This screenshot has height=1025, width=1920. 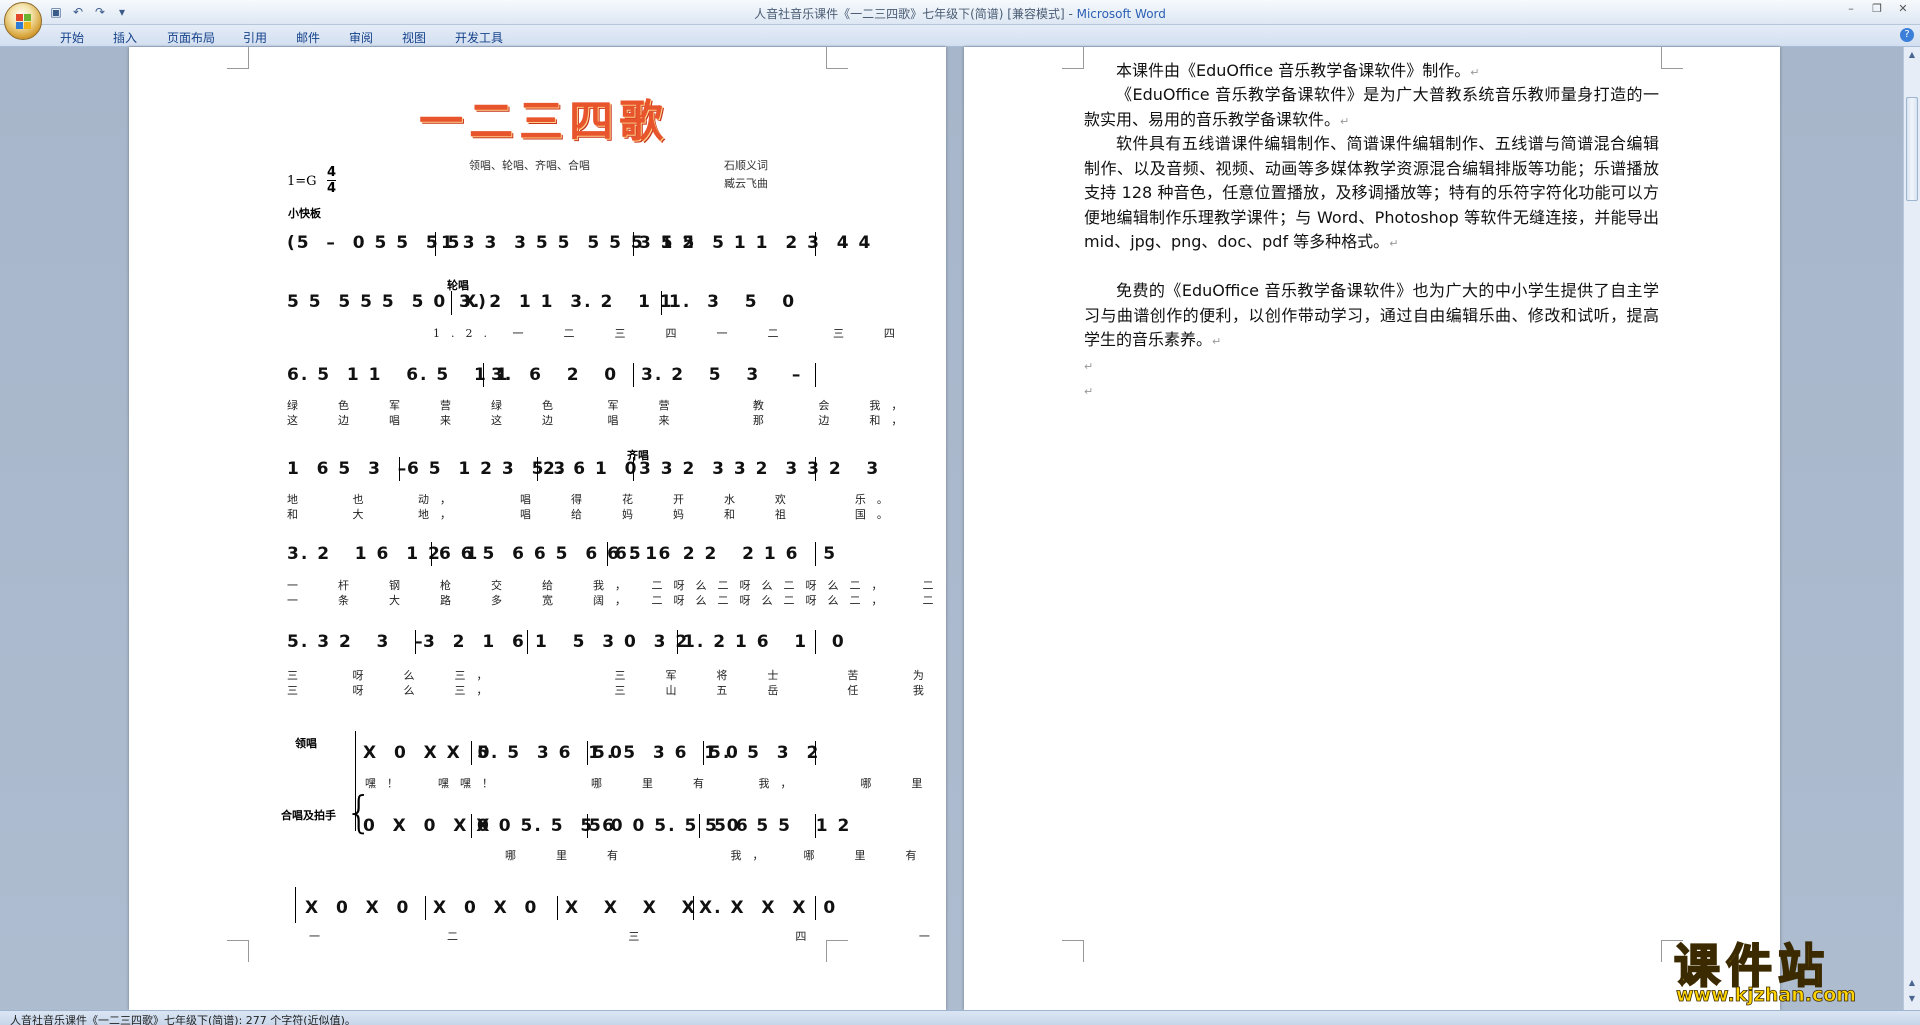 What do you see at coordinates (593, 514) in the screenshot?
I see `lyric-line-5: 和 大 地， 唱 给 妈 妈 和 祖 国。 一呀么一呀么一呀么 一，` at bounding box center [593, 514].